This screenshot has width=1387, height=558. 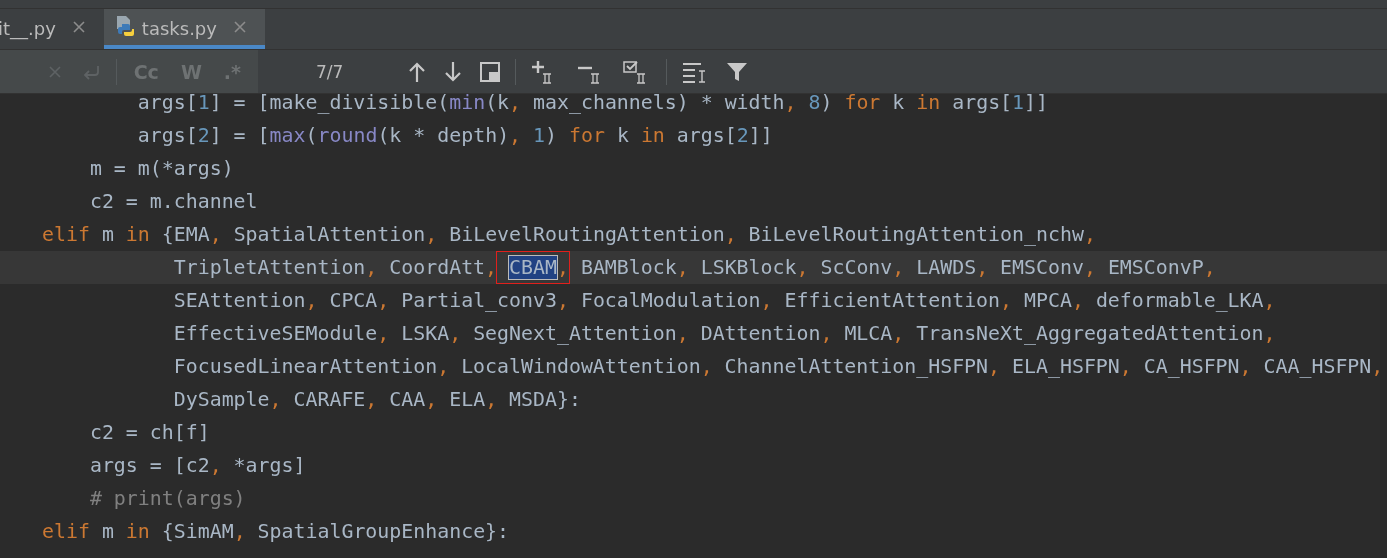 I want to click on arrow-up-icon, so click(x=417, y=71).